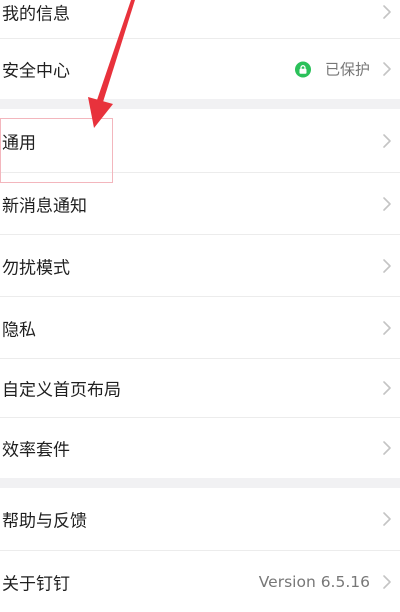  What do you see at coordinates (36, 71) in the screenshot?
I see `settings-item-label: 安全中心` at bounding box center [36, 71].